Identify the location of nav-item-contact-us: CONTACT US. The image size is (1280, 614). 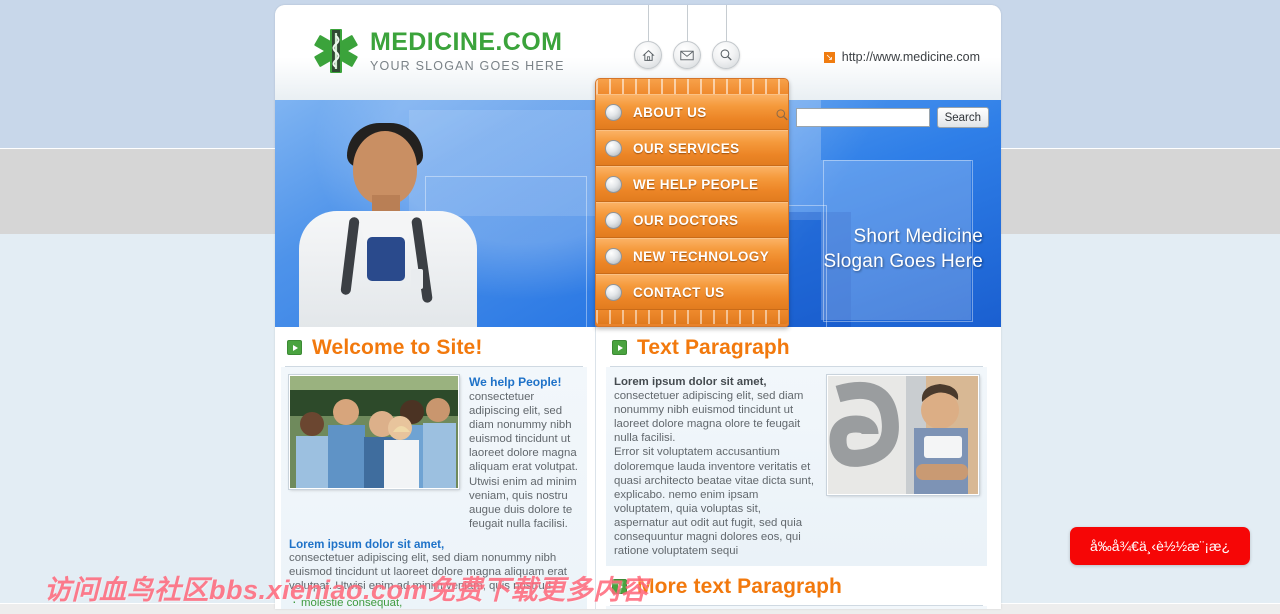
(692, 292).